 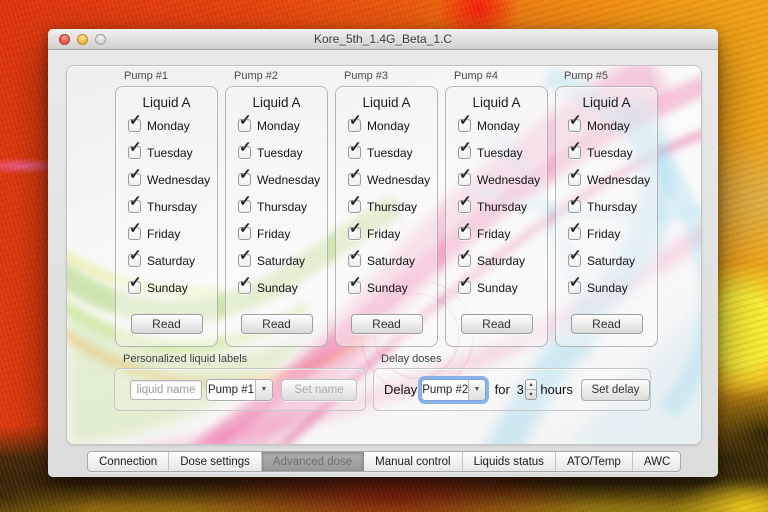 I want to click on day-checkbox-row: ✓ Tuesday, so click(x=386, y=152).